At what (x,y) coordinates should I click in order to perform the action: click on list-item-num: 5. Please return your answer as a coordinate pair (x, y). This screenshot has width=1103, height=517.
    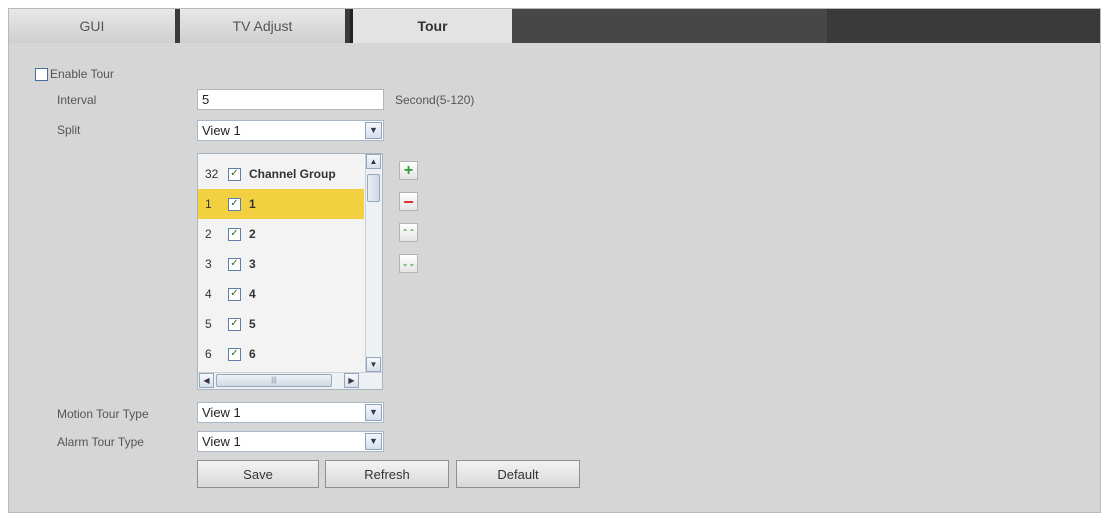
    Looking at the image, I should click on (208, 324).